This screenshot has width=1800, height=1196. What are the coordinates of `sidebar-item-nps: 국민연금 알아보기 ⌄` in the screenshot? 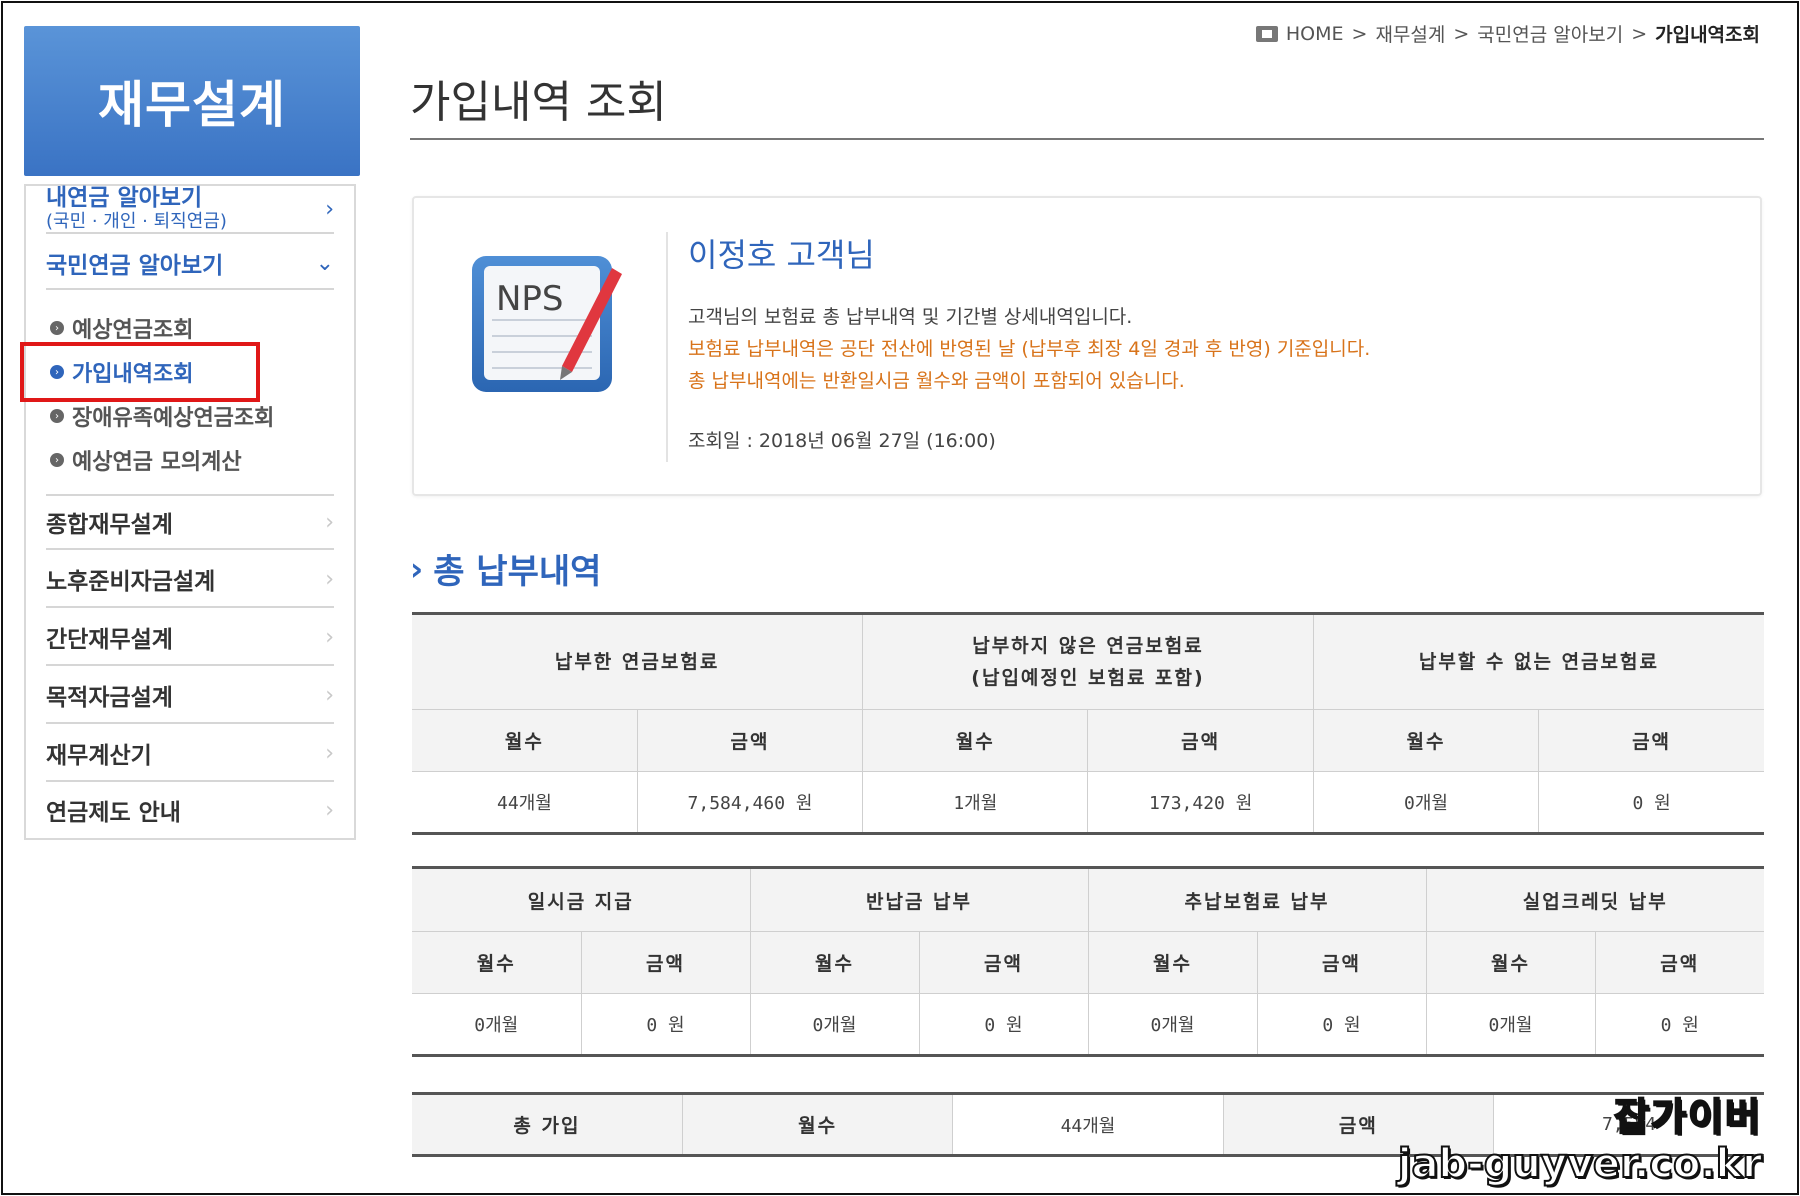 It's located at (190, 264).